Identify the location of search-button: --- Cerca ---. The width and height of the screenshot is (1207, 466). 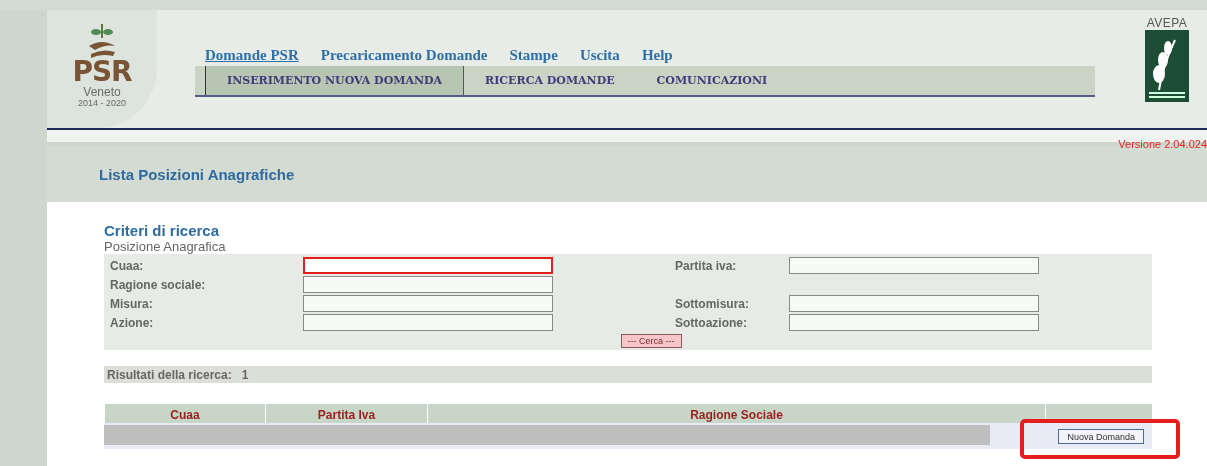
(651, 341).